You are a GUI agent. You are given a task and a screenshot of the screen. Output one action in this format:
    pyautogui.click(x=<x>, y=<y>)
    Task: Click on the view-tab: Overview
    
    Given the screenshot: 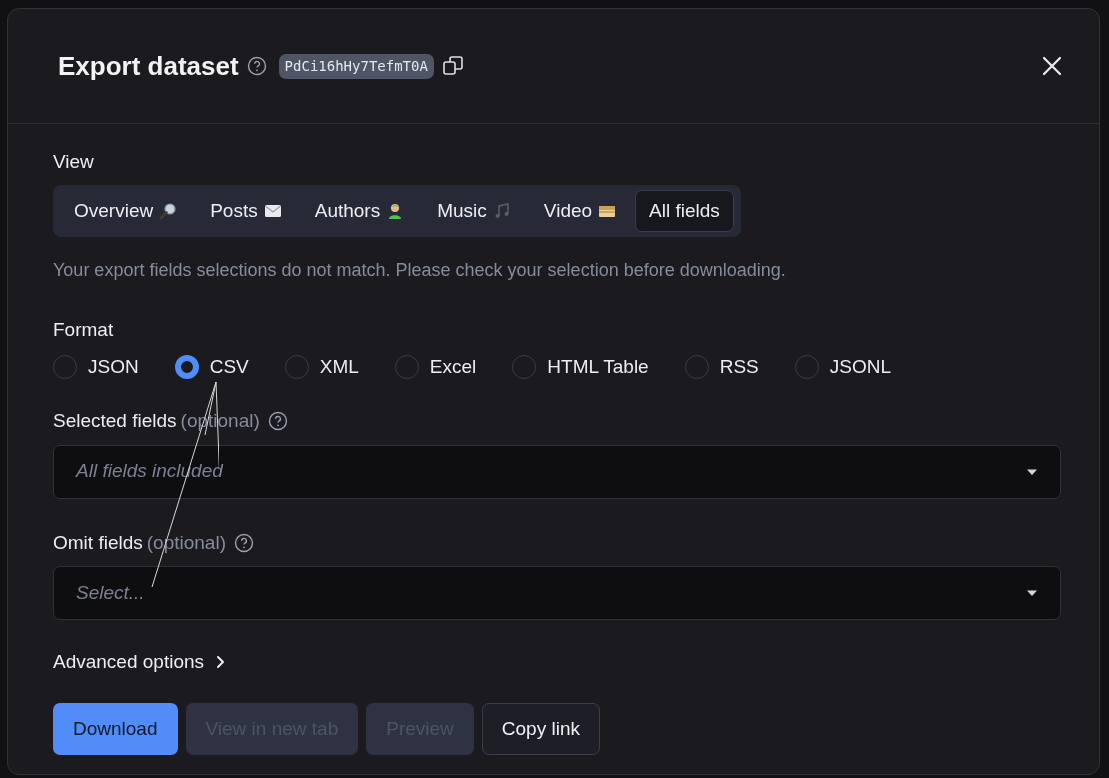 What is the action you would take?
    pyautogui.click(x=126, y=210)
    